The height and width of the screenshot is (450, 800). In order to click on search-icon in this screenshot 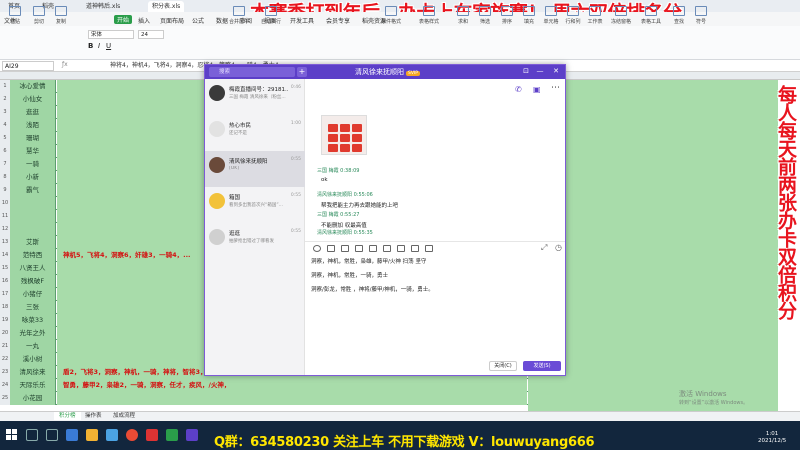, I will do `click(32, 435)`.